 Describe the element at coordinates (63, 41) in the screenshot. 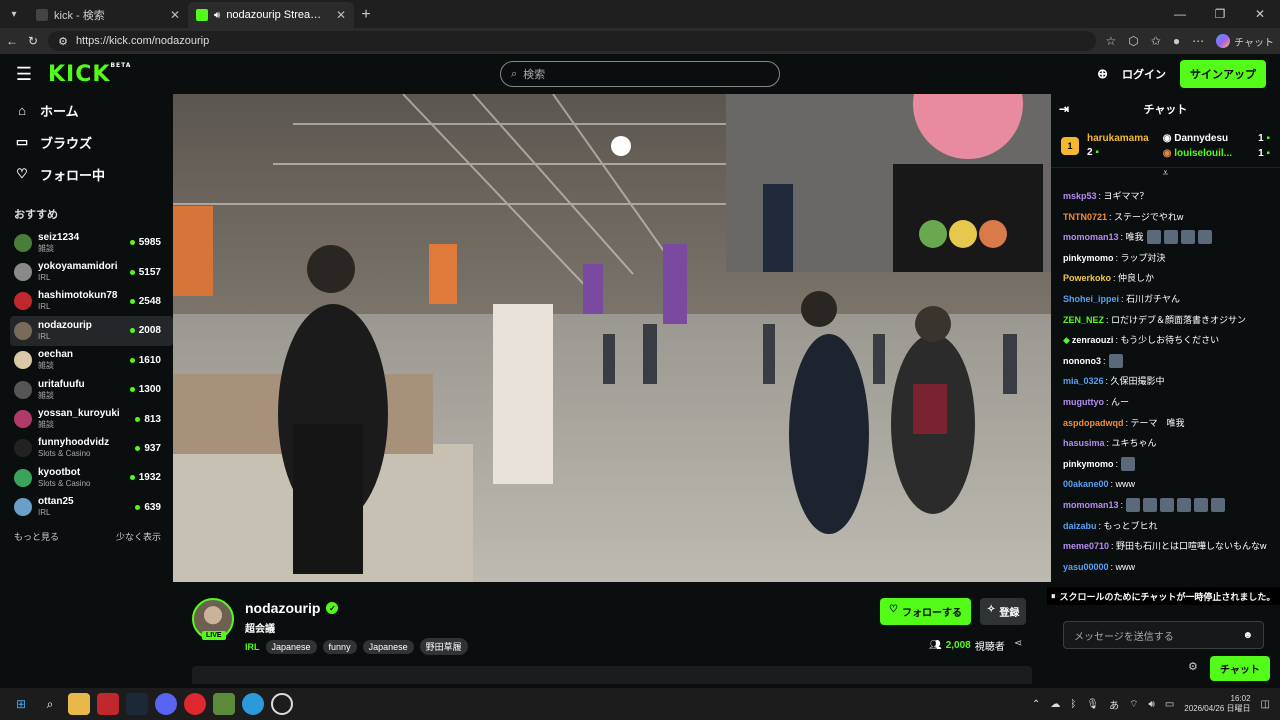

I see `site-info-icon: ⚙` at that location.